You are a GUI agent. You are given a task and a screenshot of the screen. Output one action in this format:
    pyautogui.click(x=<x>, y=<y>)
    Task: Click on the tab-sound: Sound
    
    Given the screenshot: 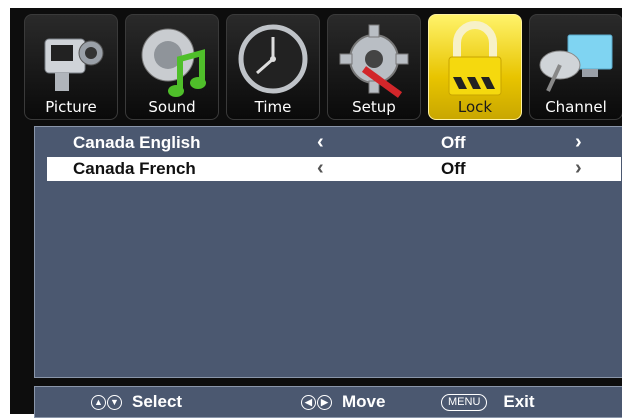 What is the action you would take?
    pyautogui.click(x=172, y=67)
    